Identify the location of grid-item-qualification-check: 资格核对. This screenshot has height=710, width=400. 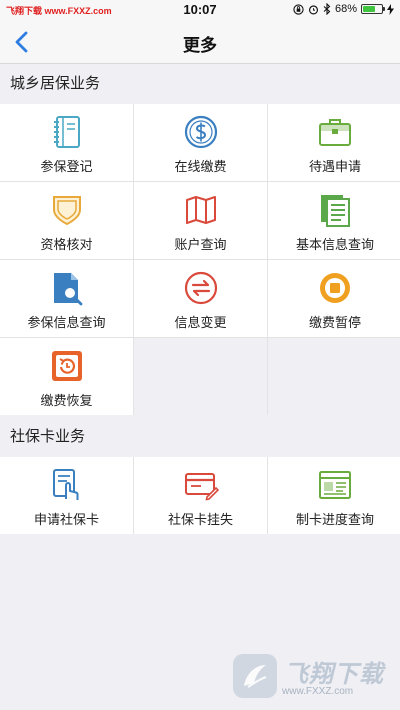
(66, 220).